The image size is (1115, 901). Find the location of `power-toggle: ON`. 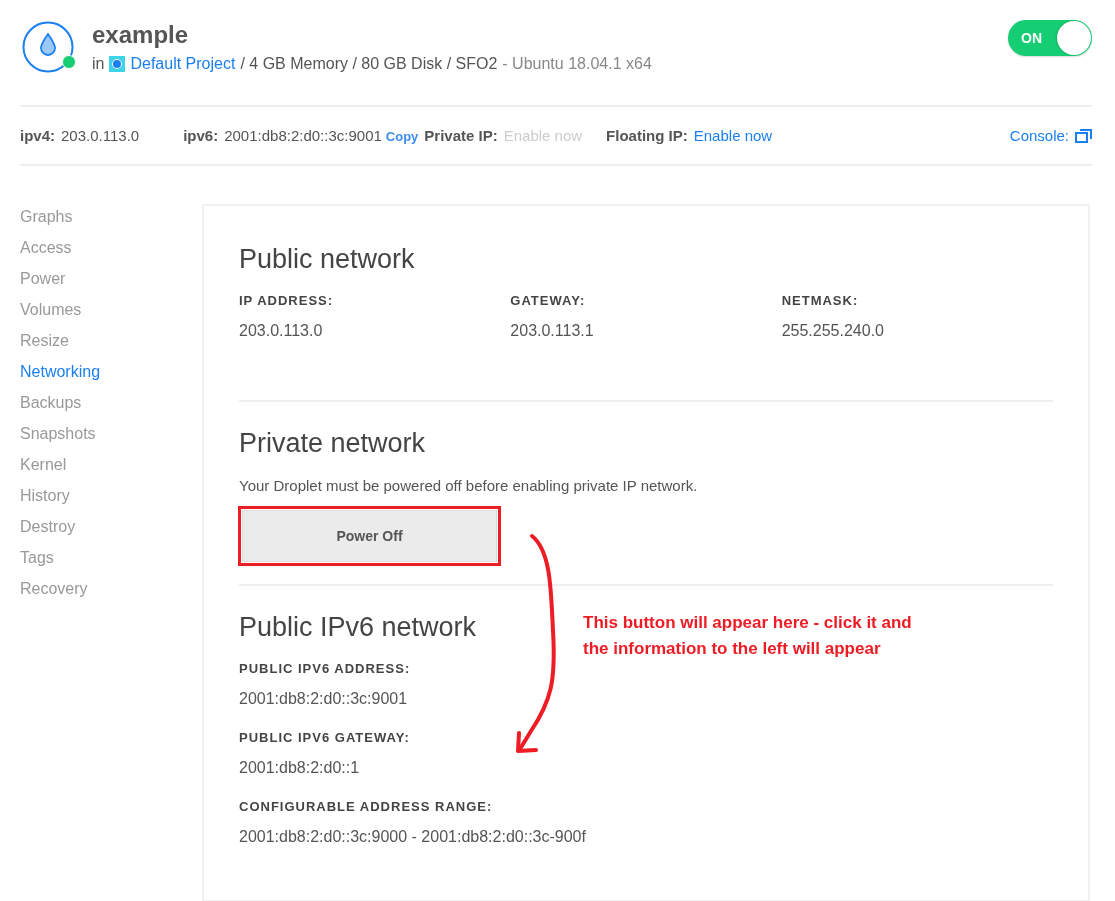

power-toggle: ON is located at coordinates (1050, 37).